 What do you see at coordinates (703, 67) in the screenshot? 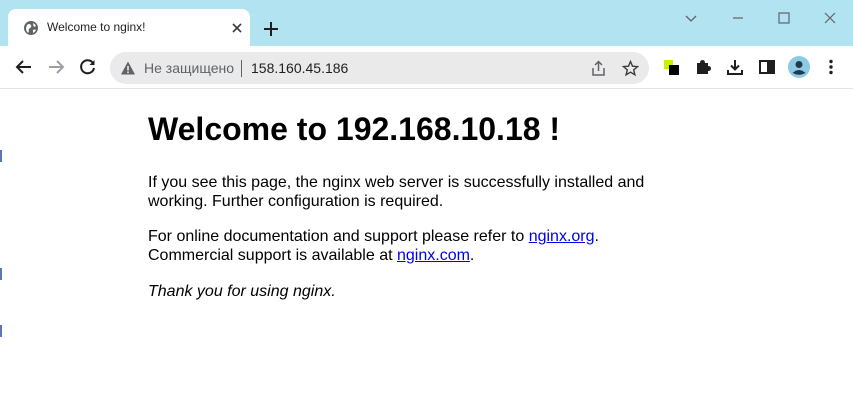
I see `puzzle-icon` at bounding box center [703, 67].